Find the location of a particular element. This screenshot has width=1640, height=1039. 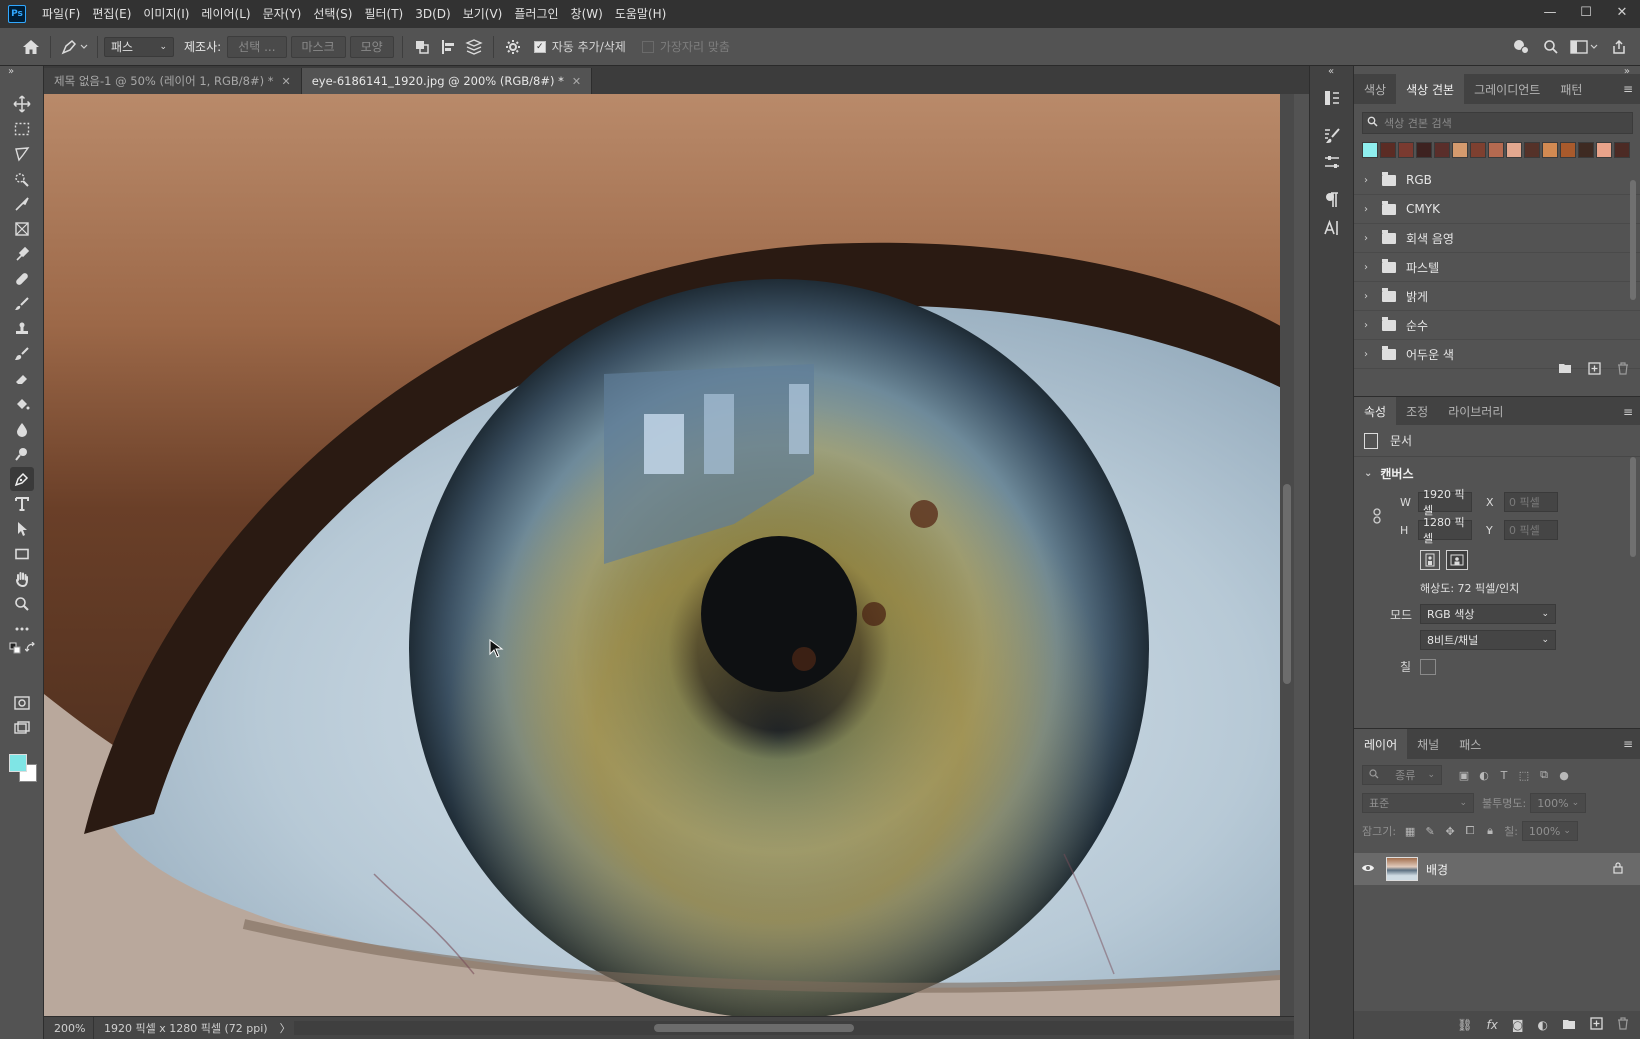

foreground-color-swatch is located at coordinates (18, 763).